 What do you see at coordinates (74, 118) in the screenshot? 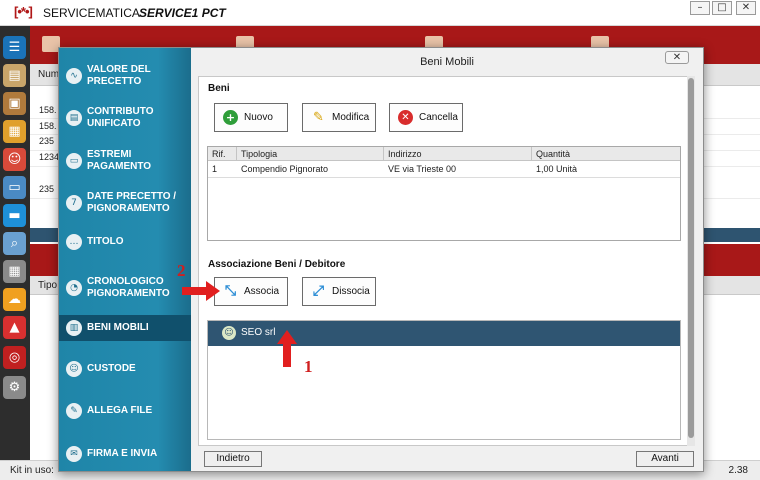
I see `nav-contributo-unificato-icon: ▤` at bounding box center [74, 118].